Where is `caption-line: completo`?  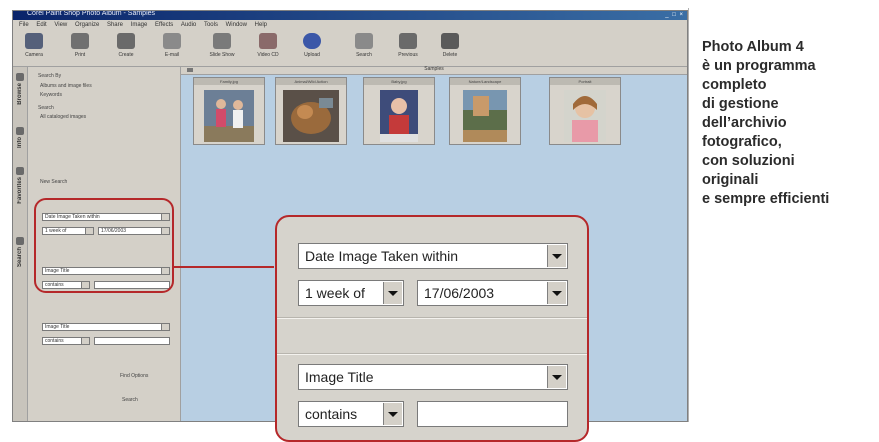 caption-line: completo is located at coordinates (734, 85).